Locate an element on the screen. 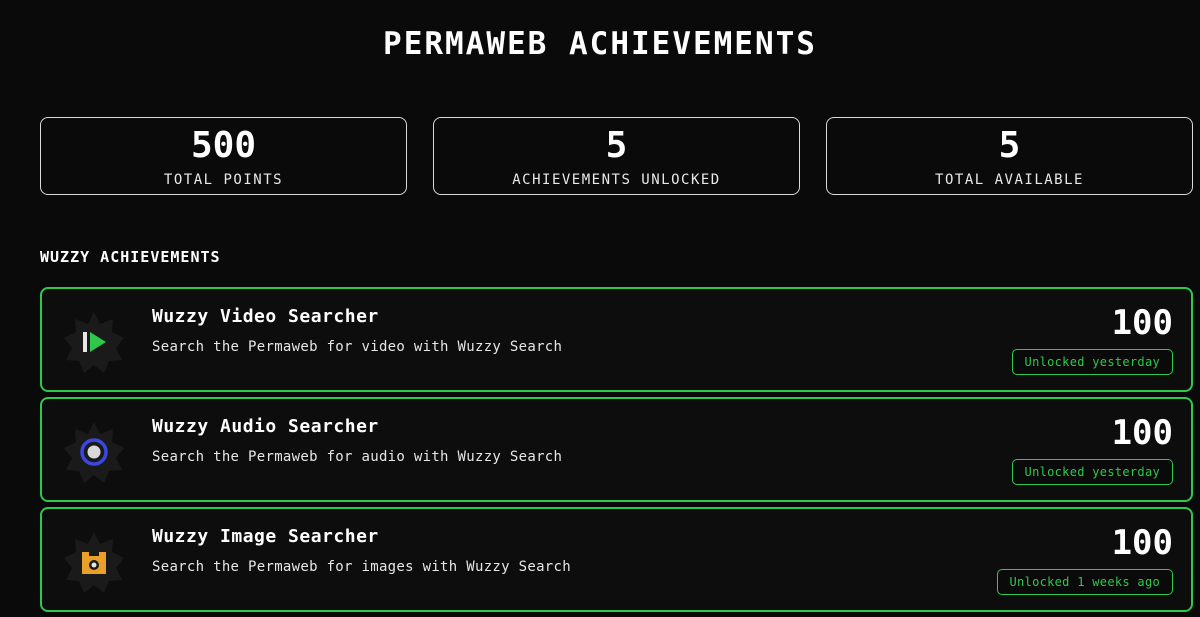 This screenshot has width=1200, height=617. stat-label: TOTAL POINTS is located at coordinates (223, 180).